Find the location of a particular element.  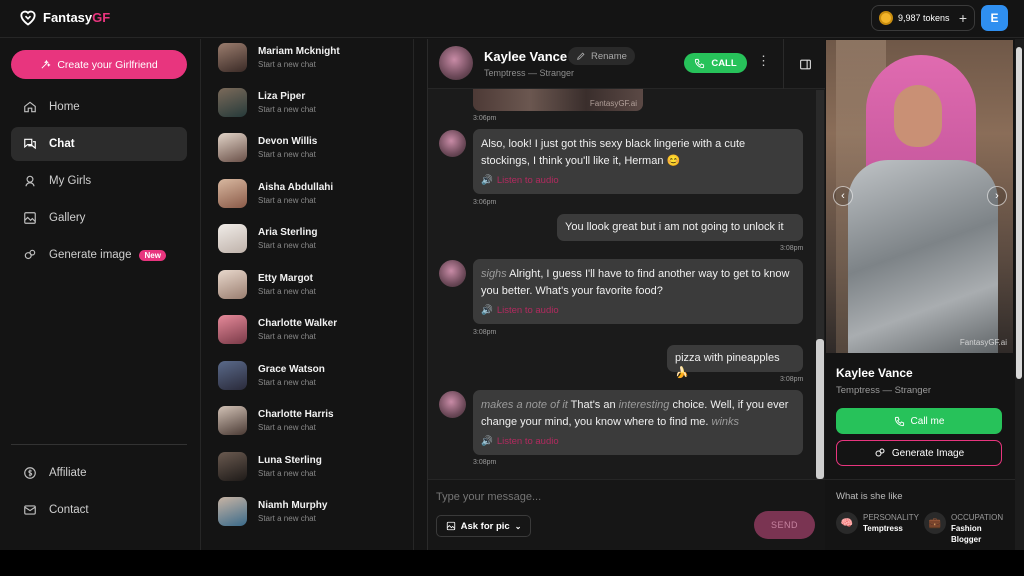

nav-home: Home is located at coordinates (99, 107).